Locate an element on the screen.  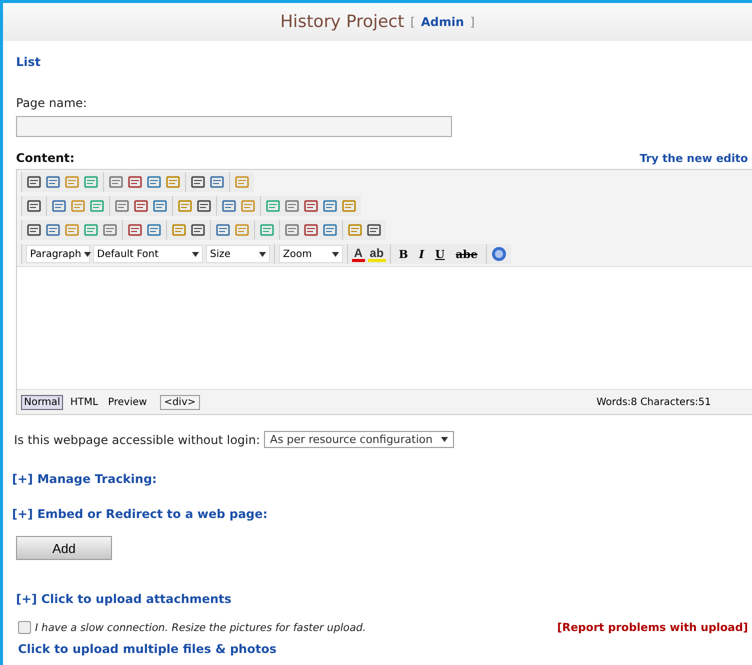
toolbar-dropdown: Default Font is located at coordinates (148, 254).